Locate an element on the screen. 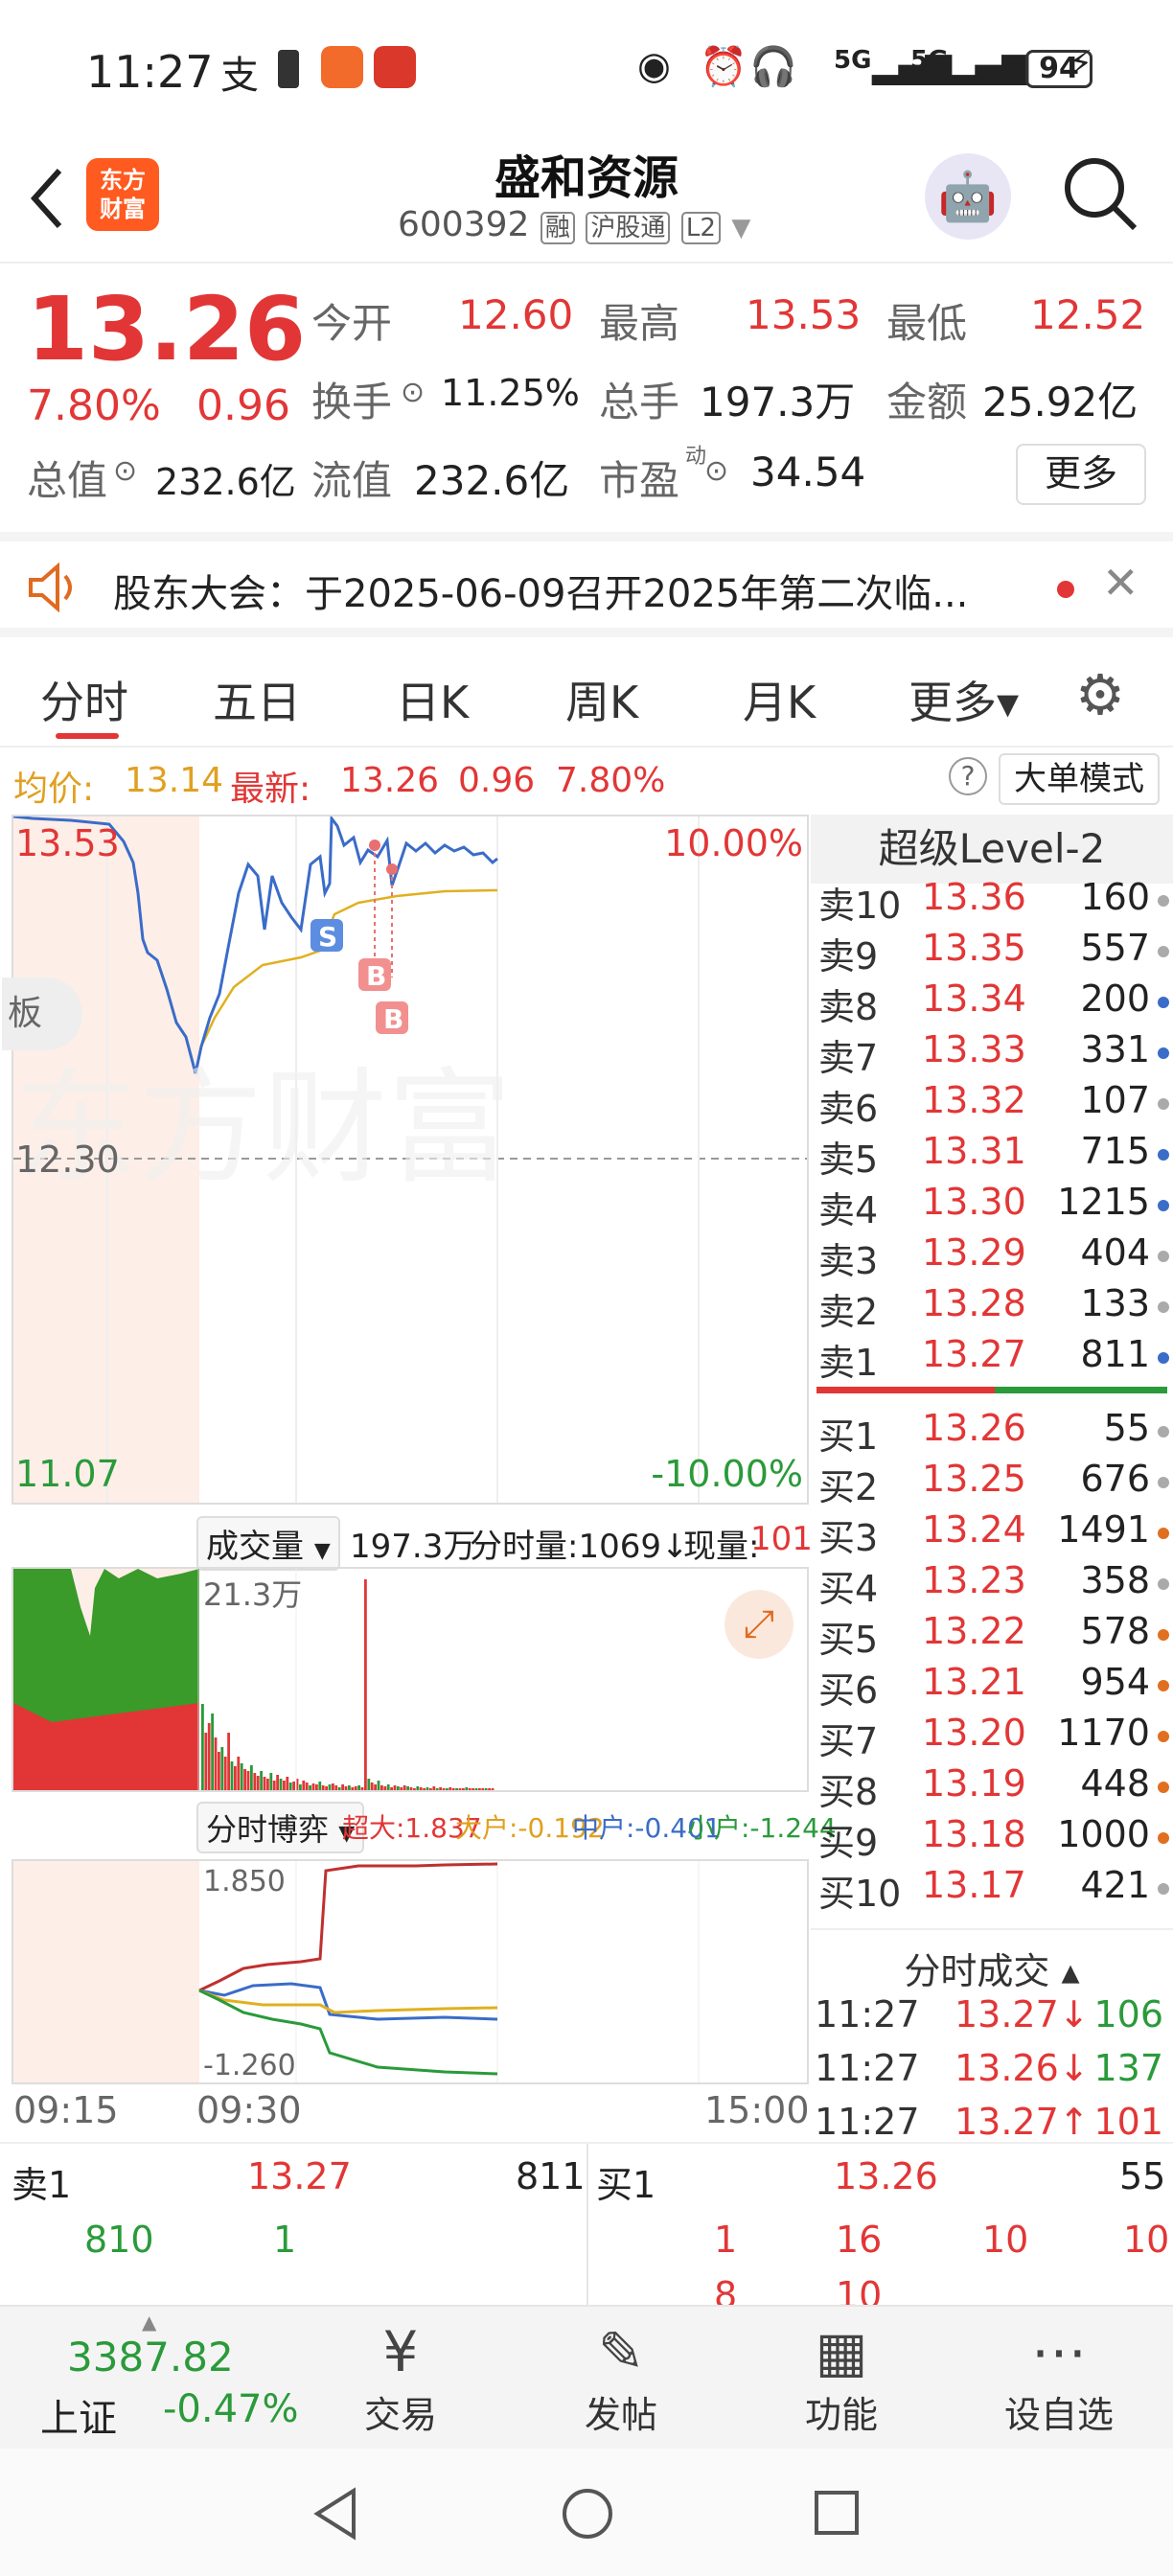 Image resolution: width=1173 pixels, height=2576 pixels. queue-bid-q: 10 is located at coordinates (1146, 2240).